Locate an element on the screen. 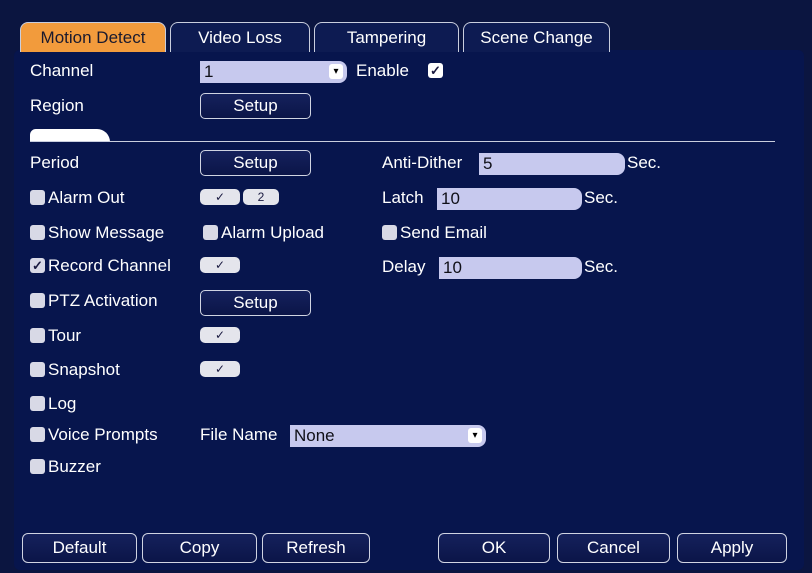 The height and width of the screenshot is (573, 812). alarm-out-channel-chip: 2 is located at coordinates (261, 197).